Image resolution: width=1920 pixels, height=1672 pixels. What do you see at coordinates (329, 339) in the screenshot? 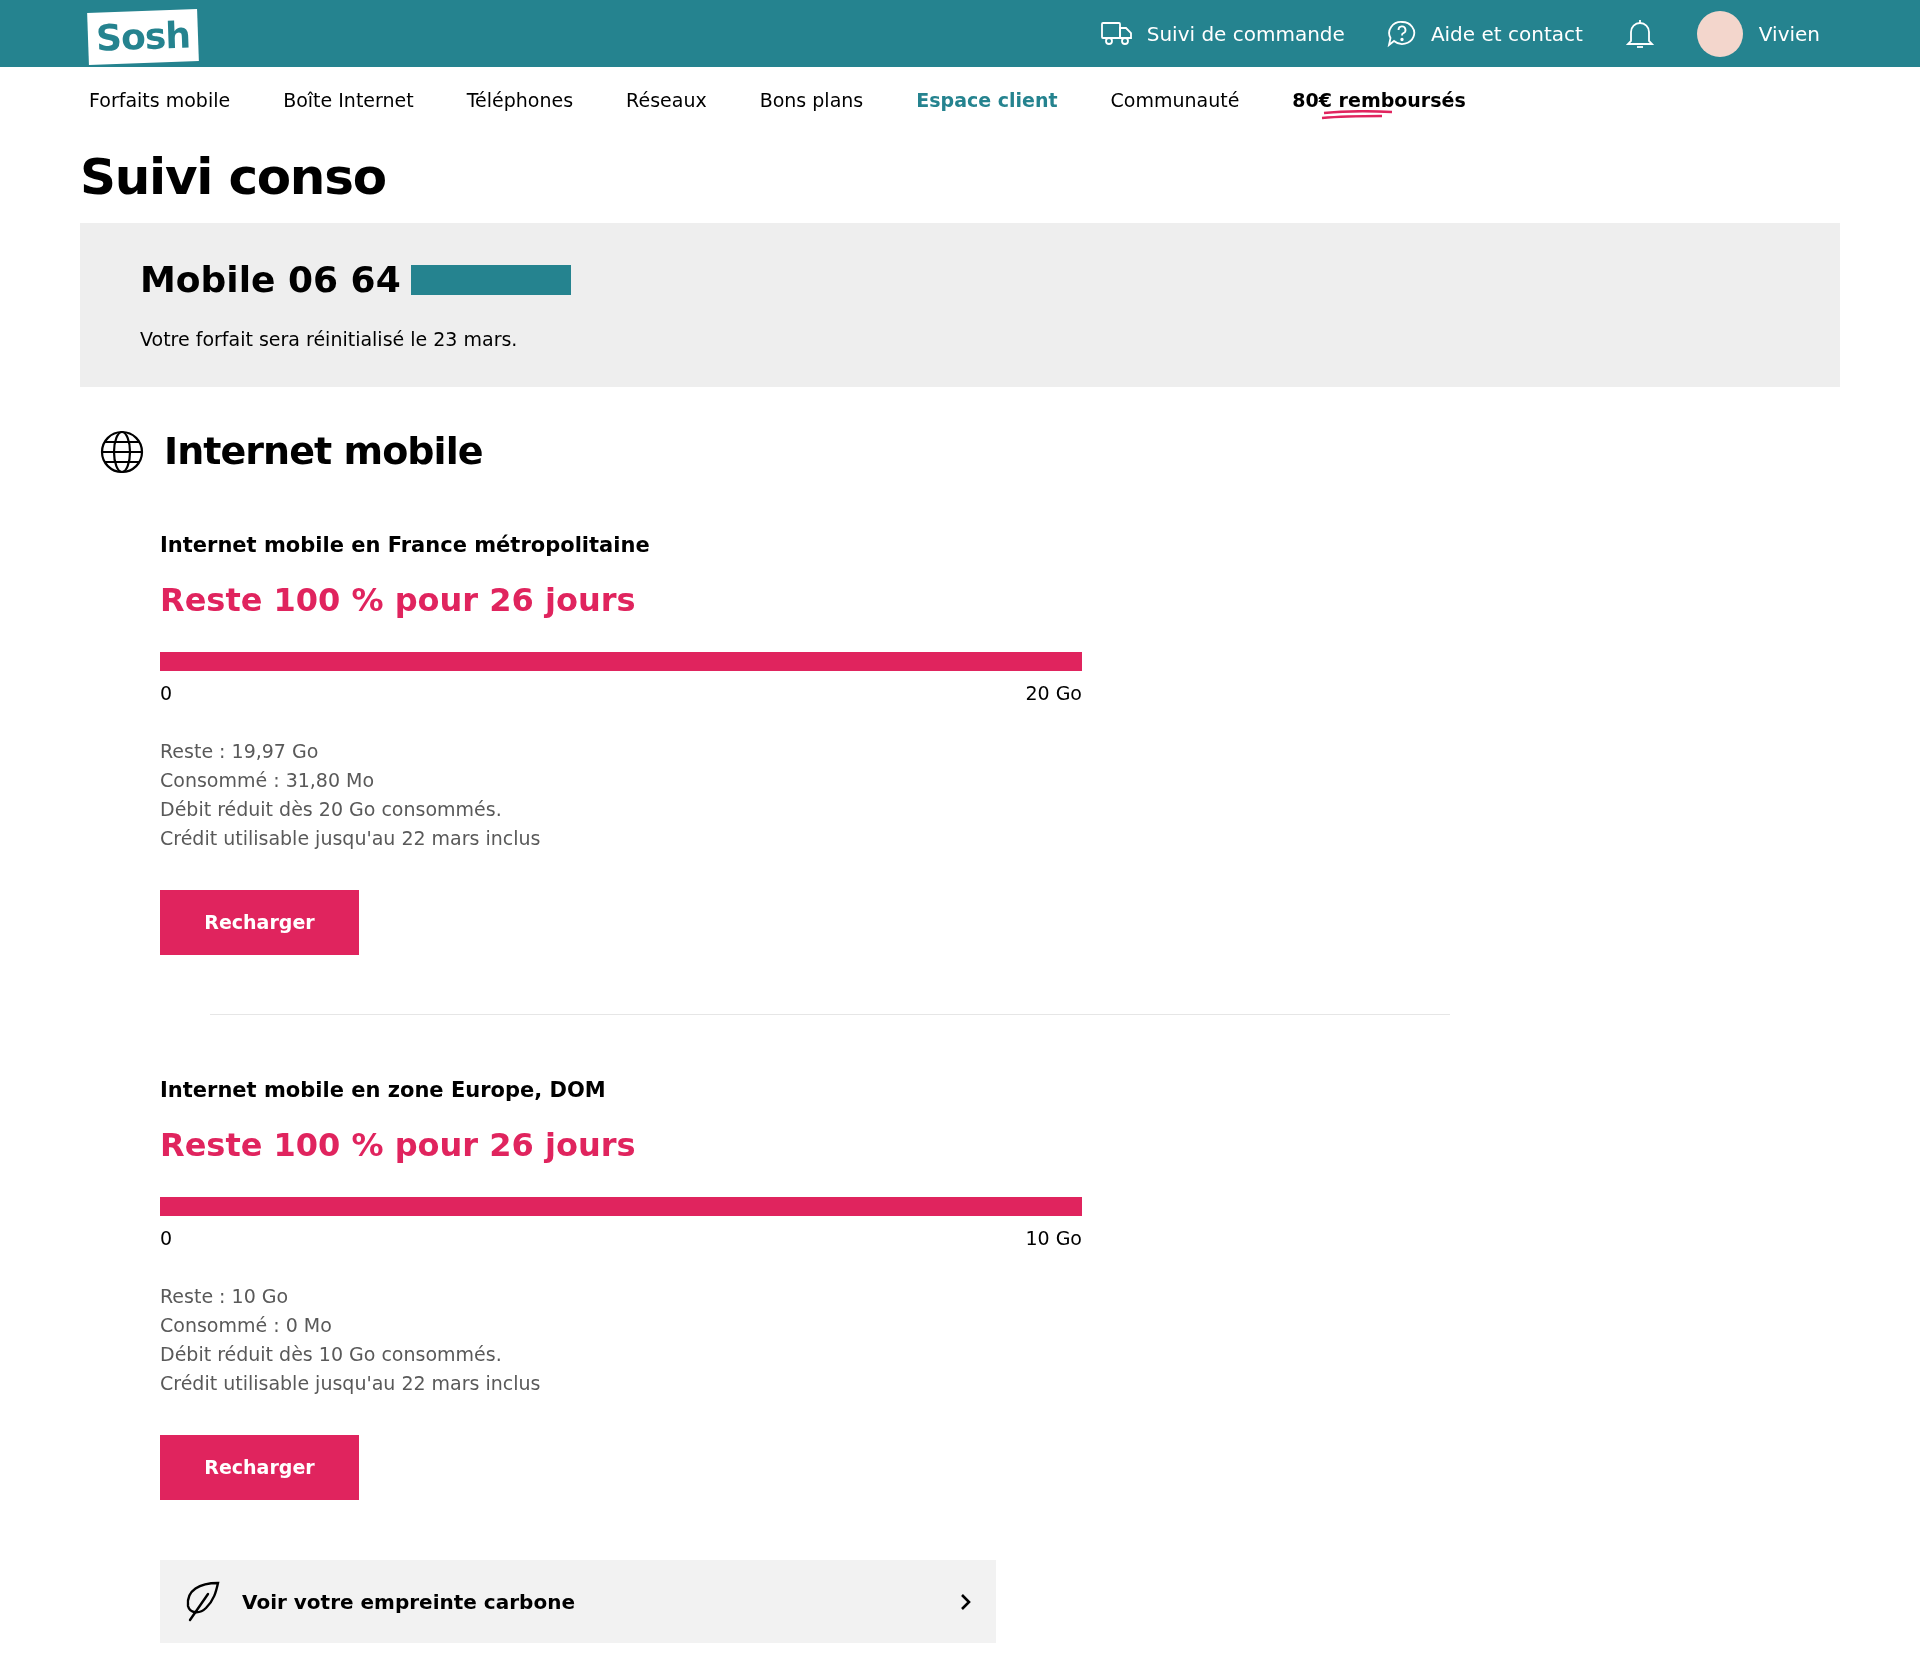
I see `reset-note: Votre forfait sera réinitialisé le 23 mars.` at bounding box center [329, 339].